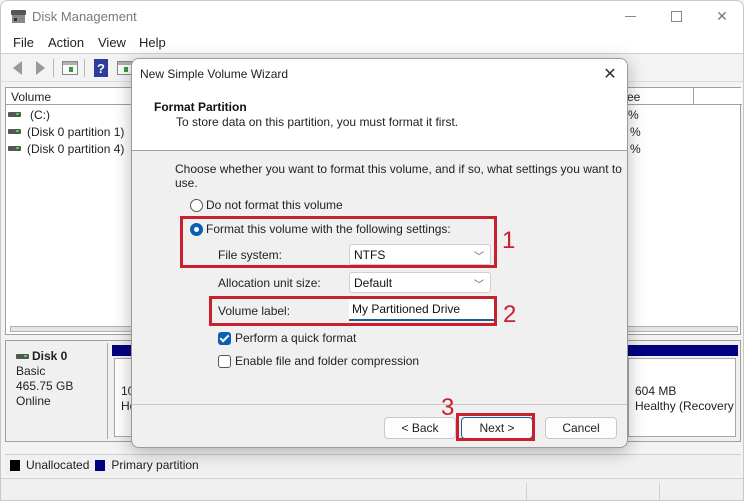 The height and width of the screenshot is (501, 744). What do you see at coordinates (224, 338) in the screenshot?
I see `checkbox-checked-icon` at bounding box center [224, 338].